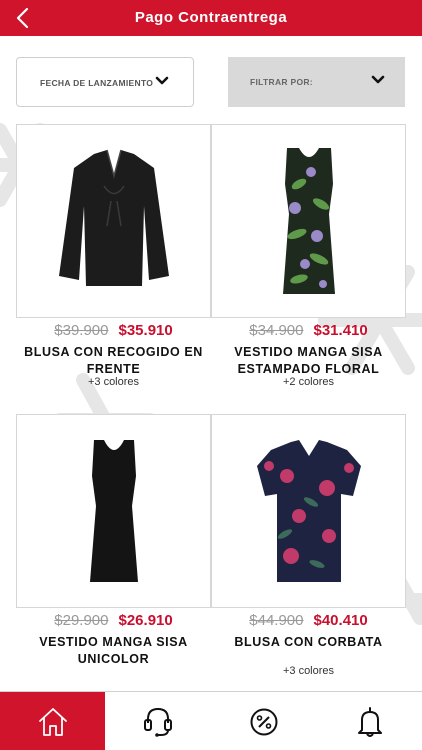  Describe the element at coordinates (81, 330) in the screenshot. I see `old-price: $39.900` at that location.